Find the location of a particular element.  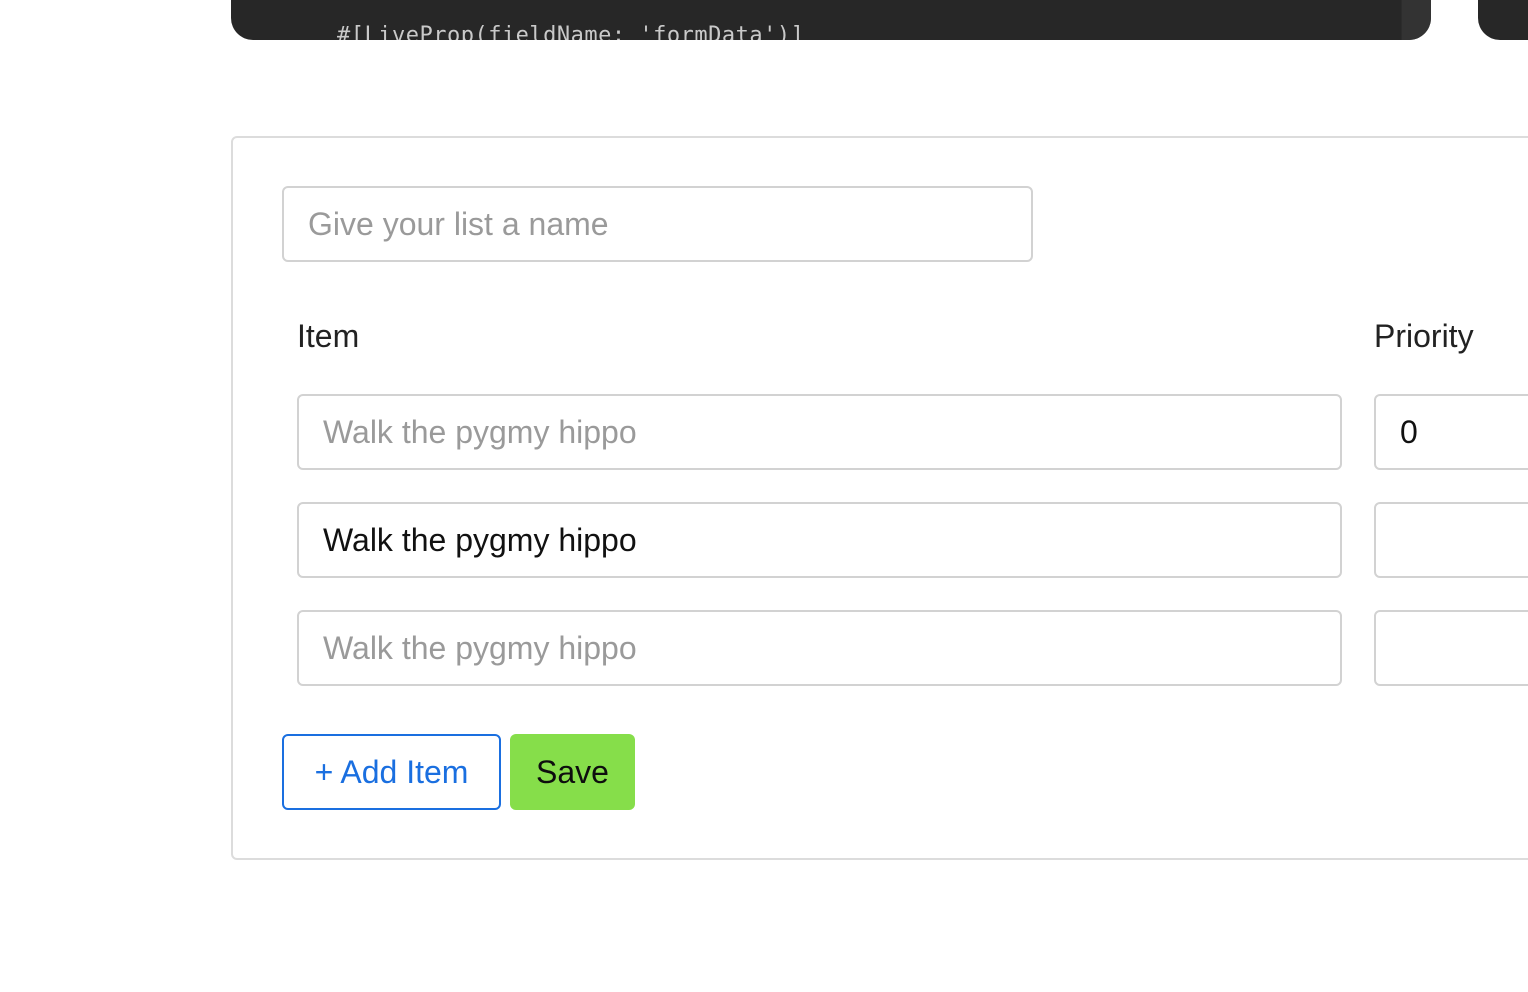

code-scrollbar is located at coordinates (1416, 20).